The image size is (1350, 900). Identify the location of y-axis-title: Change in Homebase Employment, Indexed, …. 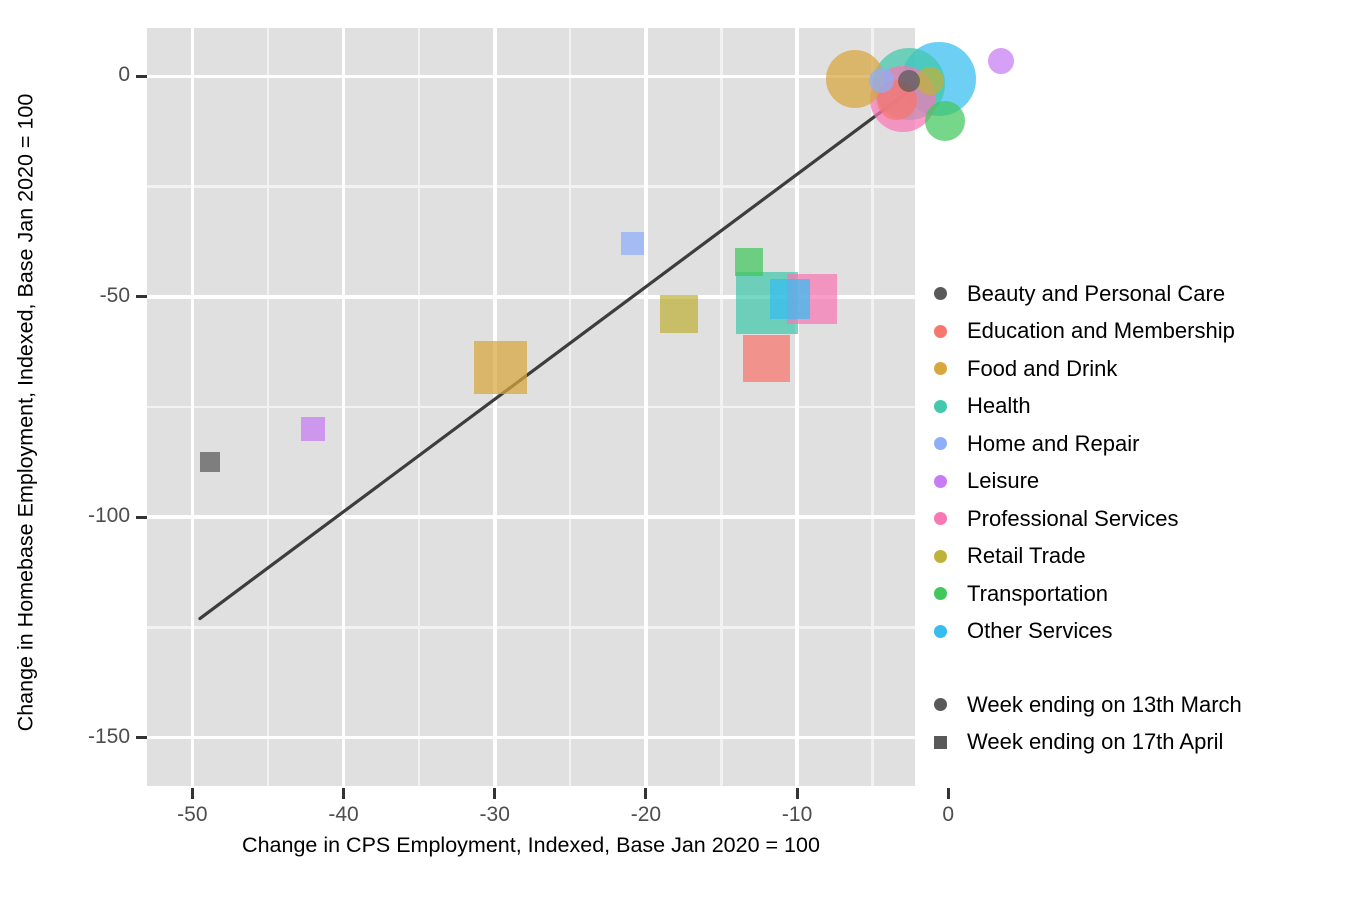
(25, 412).